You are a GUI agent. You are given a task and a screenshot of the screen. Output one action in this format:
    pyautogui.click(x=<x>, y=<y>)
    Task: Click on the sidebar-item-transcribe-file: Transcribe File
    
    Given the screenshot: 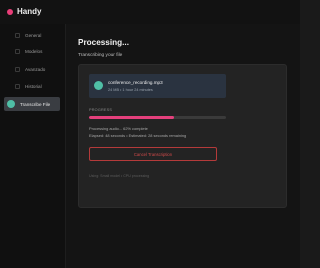 What is the action you would take?
    pyautogui.click(x=32, y=104)
    